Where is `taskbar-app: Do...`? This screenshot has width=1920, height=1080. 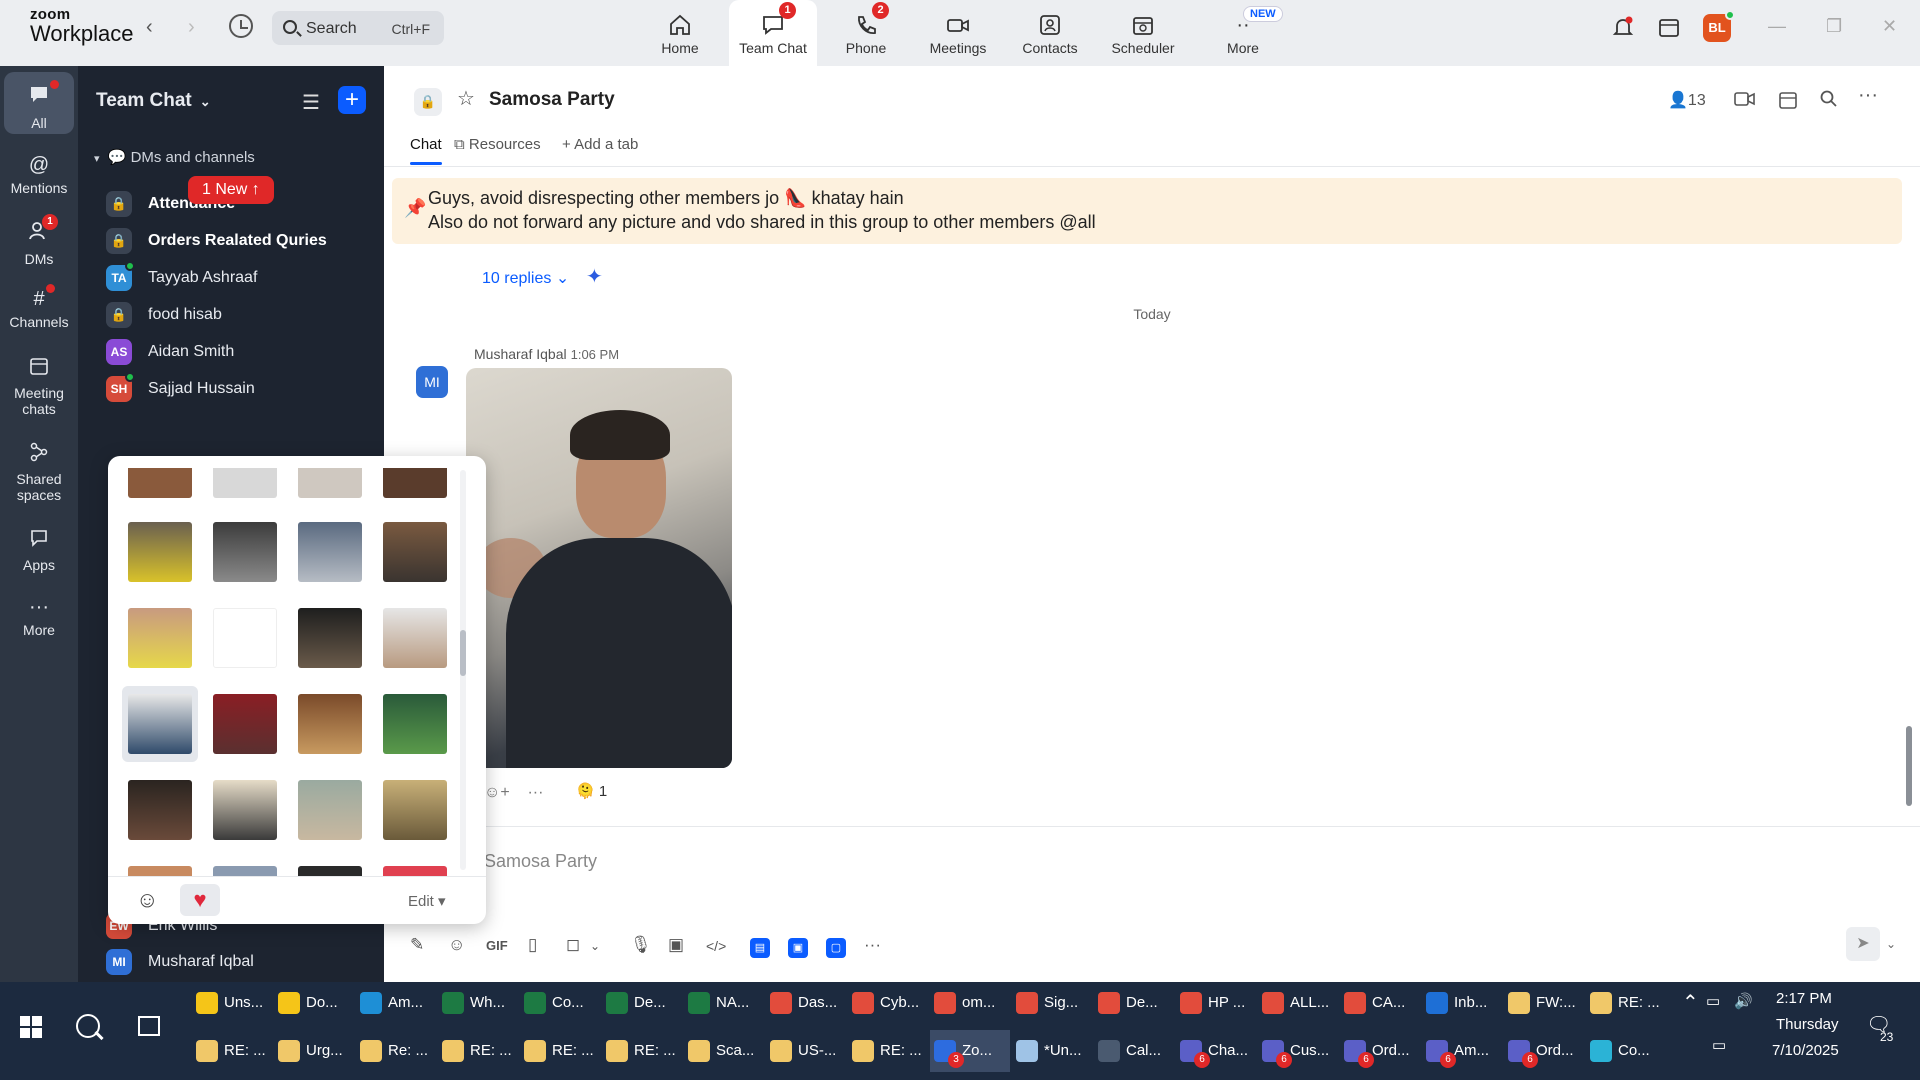
taskbar-app: Do... is located at coordinates (314, 1003).